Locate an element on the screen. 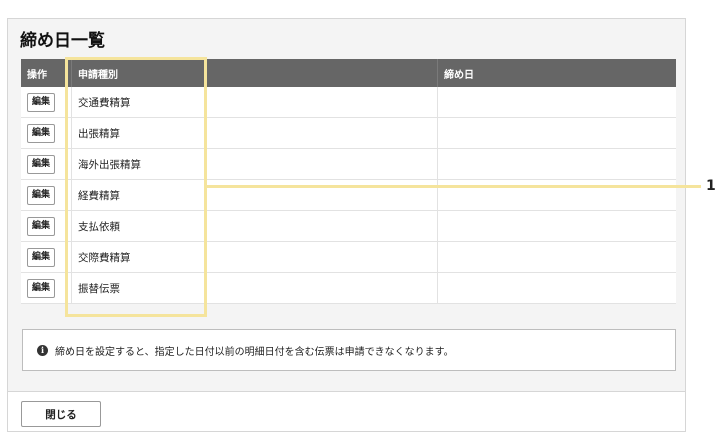 This screenshot has height=442, width=728. close-button: 閉じる is located at coordinates (61, 414).